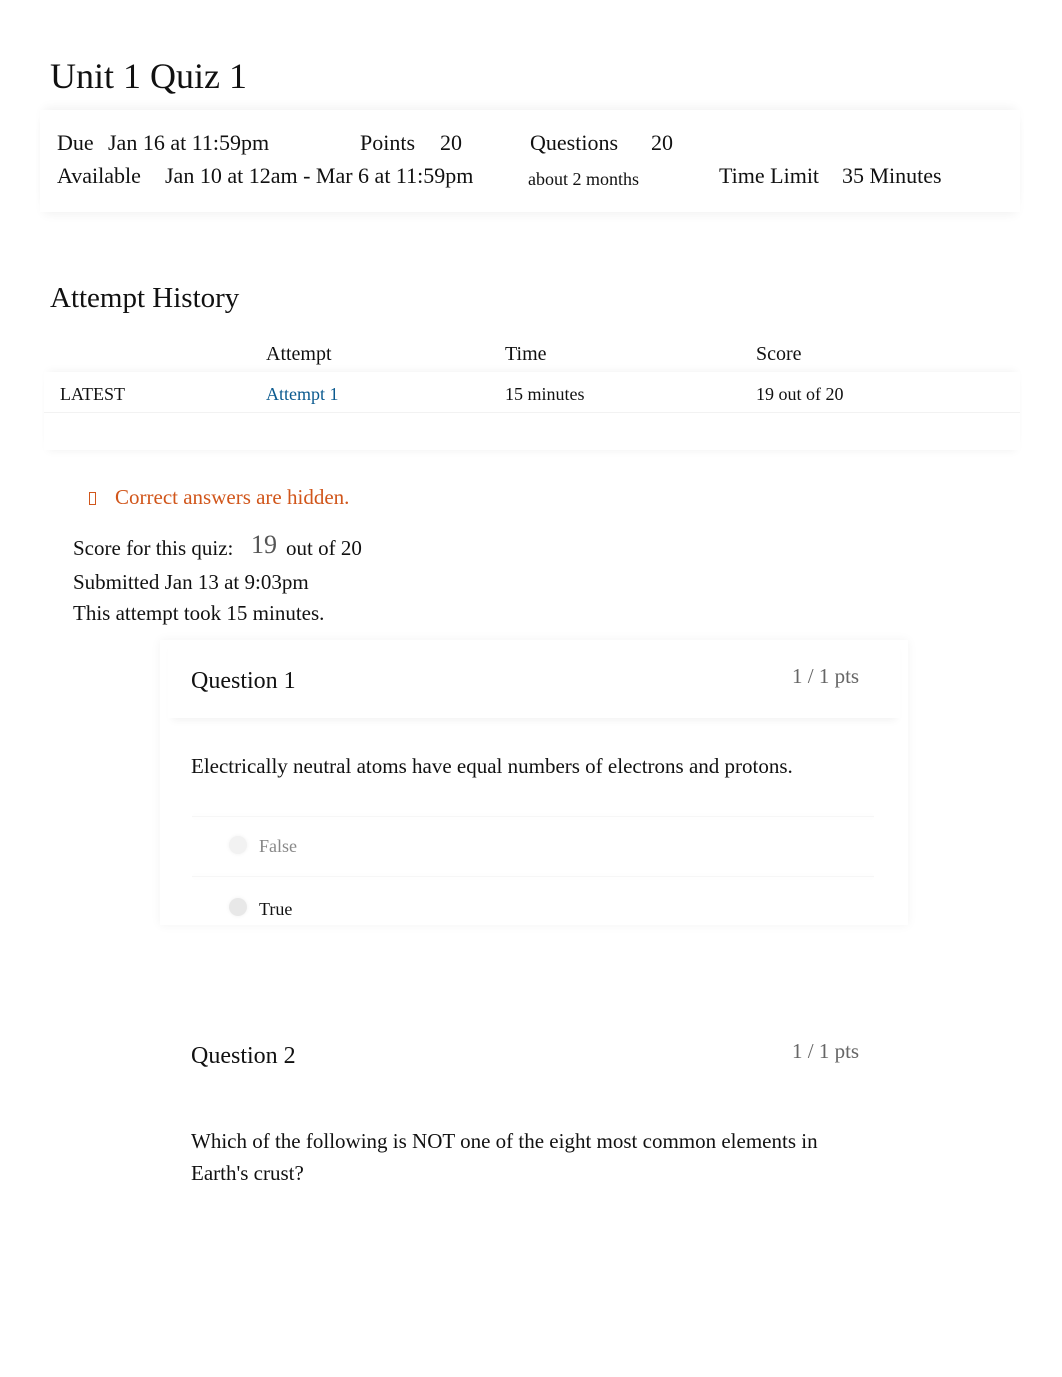 This screenshot has width=1062, height=1377. What do you see at coordinates (324, 548) in the screenshot?
I see `score-suffix: out of 20` at bounding box center [324, 548].